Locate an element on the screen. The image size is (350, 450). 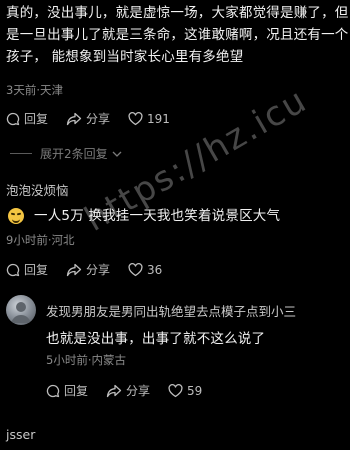
comment-1-line-1: 真的，没出事儿，就是虚惊一场，大家都觉得是赚了，但 is located at coordinates (177, 13).